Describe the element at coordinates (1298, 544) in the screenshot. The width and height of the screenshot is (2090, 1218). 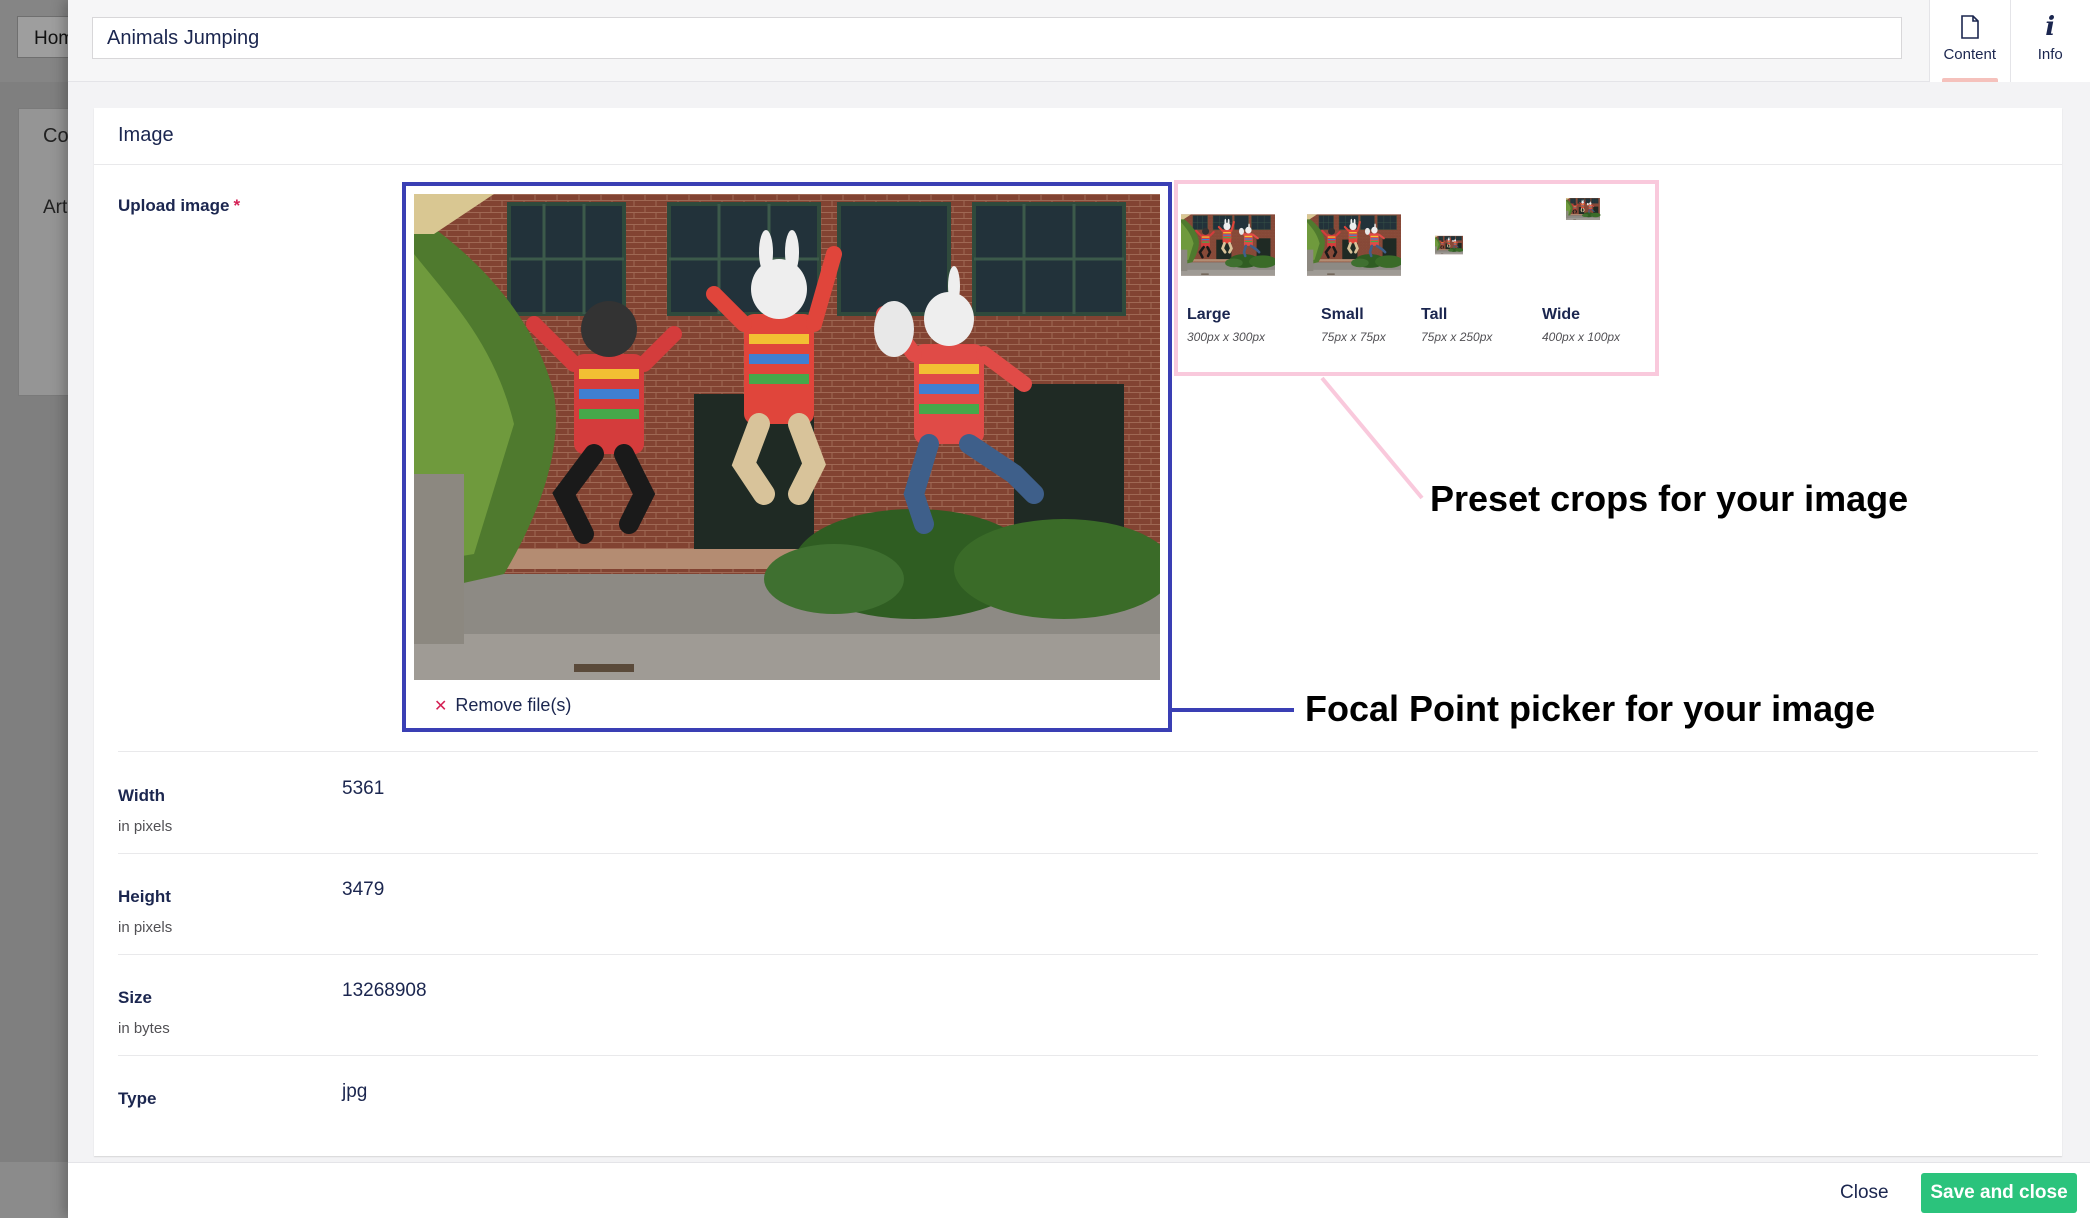
I see `annotation-lines` at that location.